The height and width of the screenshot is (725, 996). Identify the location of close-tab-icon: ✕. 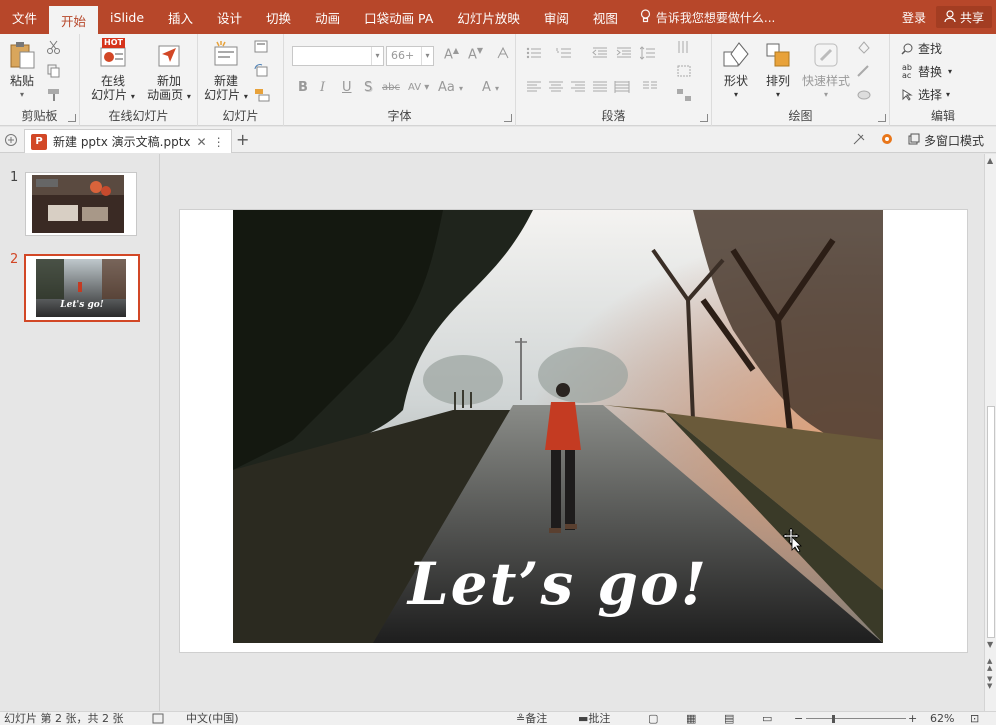
(202, 142).